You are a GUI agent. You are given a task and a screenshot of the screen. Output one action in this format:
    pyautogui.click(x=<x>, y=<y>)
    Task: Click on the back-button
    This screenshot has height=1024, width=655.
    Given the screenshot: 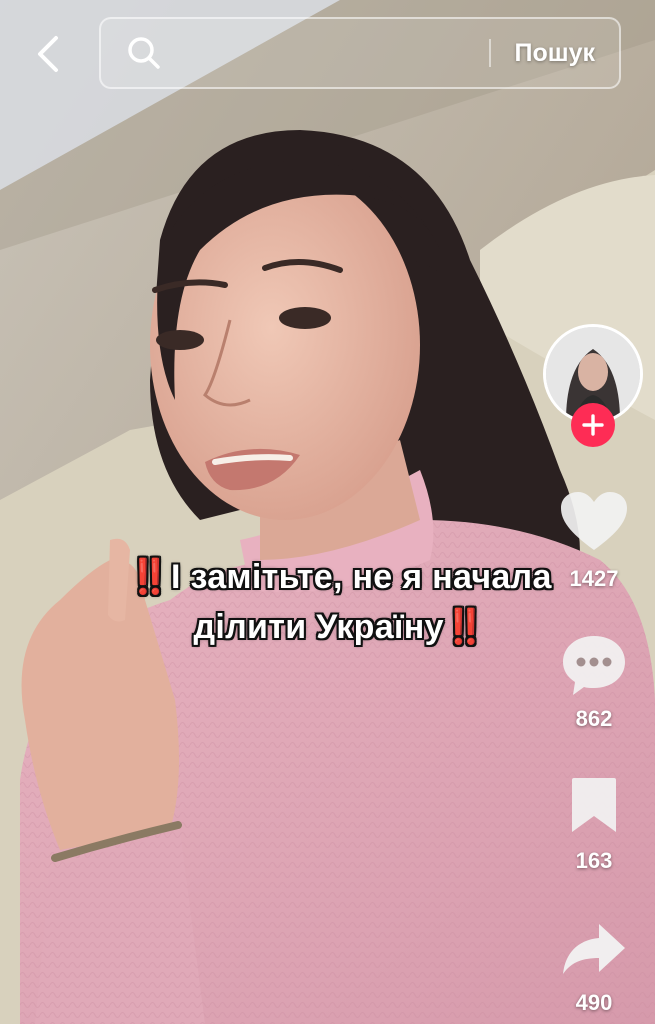 What is the action you would take?
    pyautogui.click(x=48, y=54)
    